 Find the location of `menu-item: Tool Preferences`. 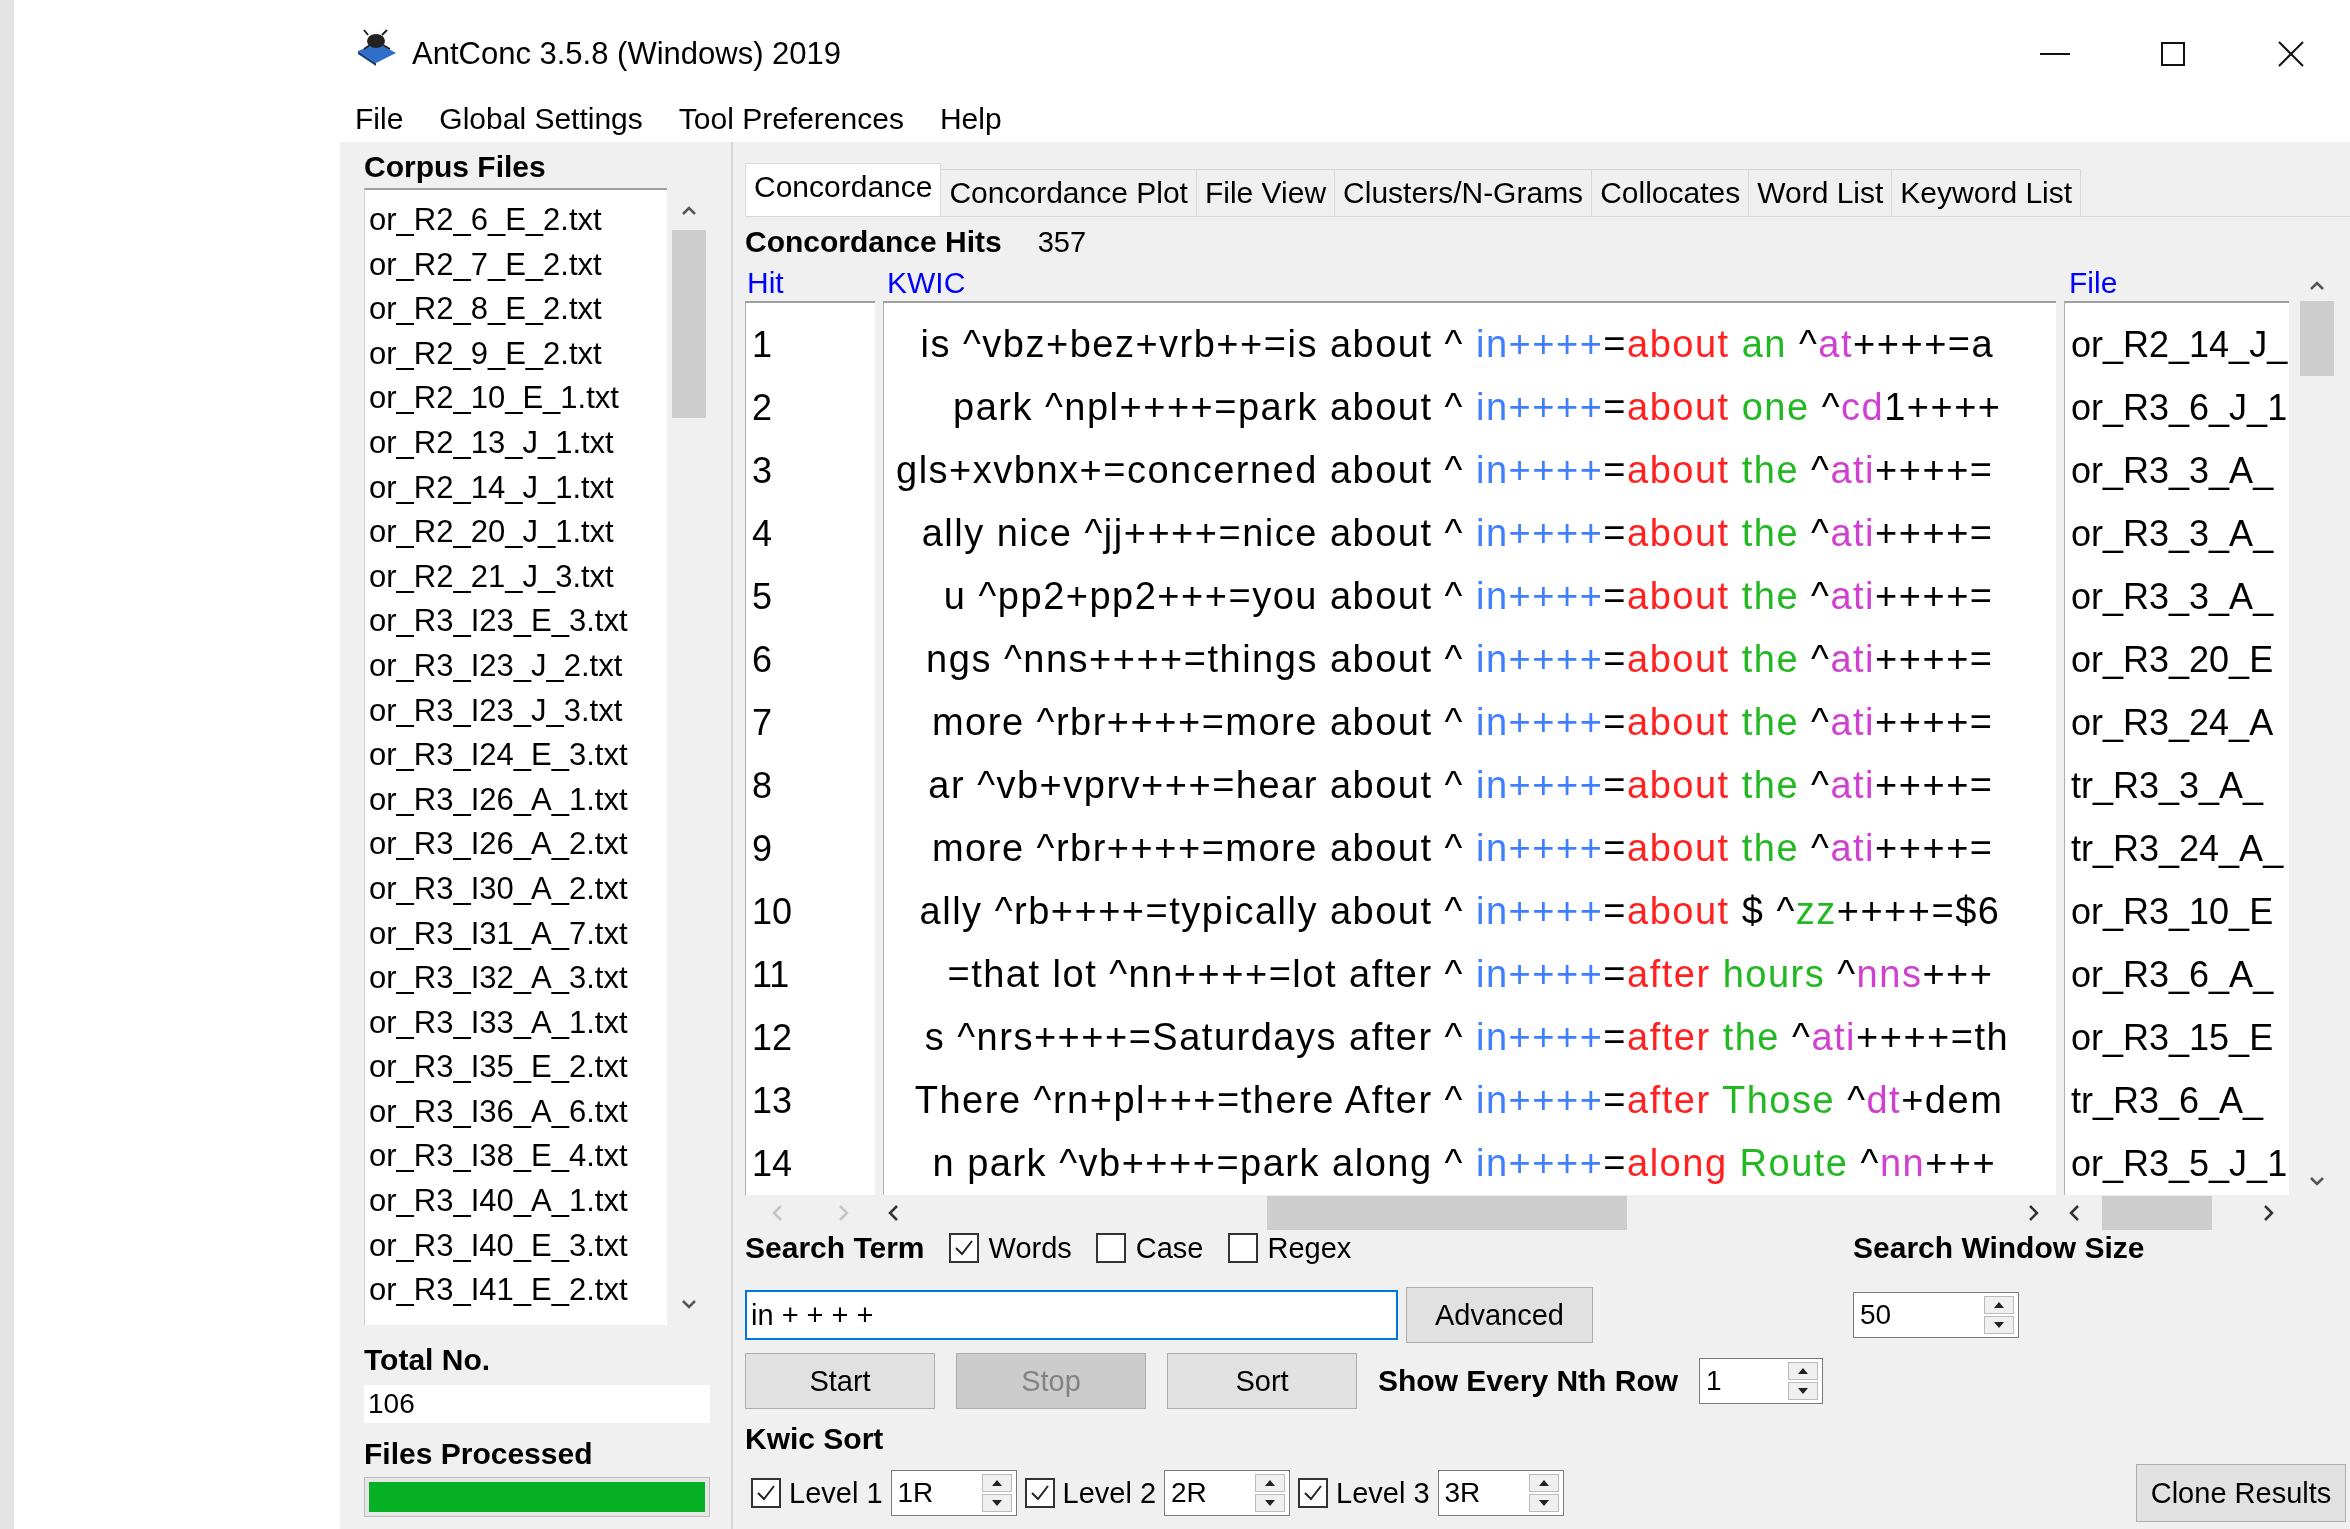

menu-item: Tool Preferences is located at coordinates (791, 118).